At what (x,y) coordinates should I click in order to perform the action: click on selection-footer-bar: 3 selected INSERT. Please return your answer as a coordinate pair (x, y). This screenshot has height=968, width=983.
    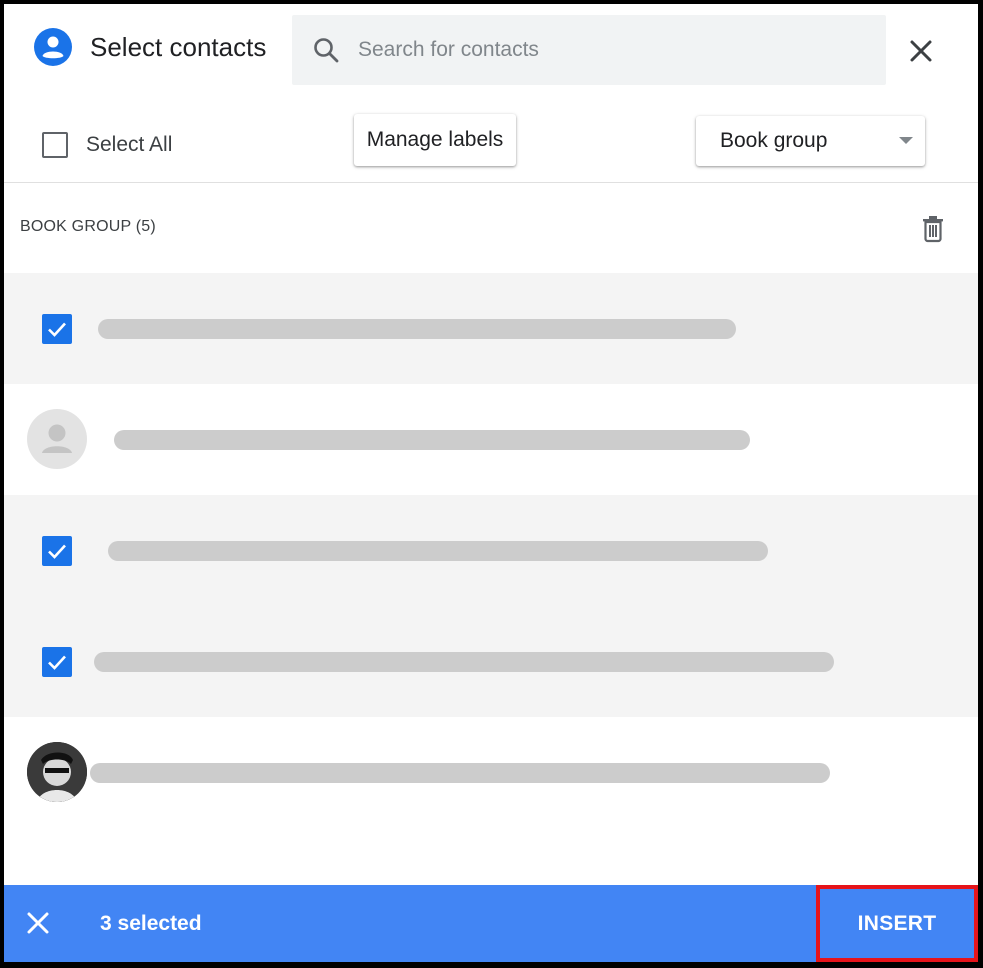
    Looking at the image, I should click on (491, 923).